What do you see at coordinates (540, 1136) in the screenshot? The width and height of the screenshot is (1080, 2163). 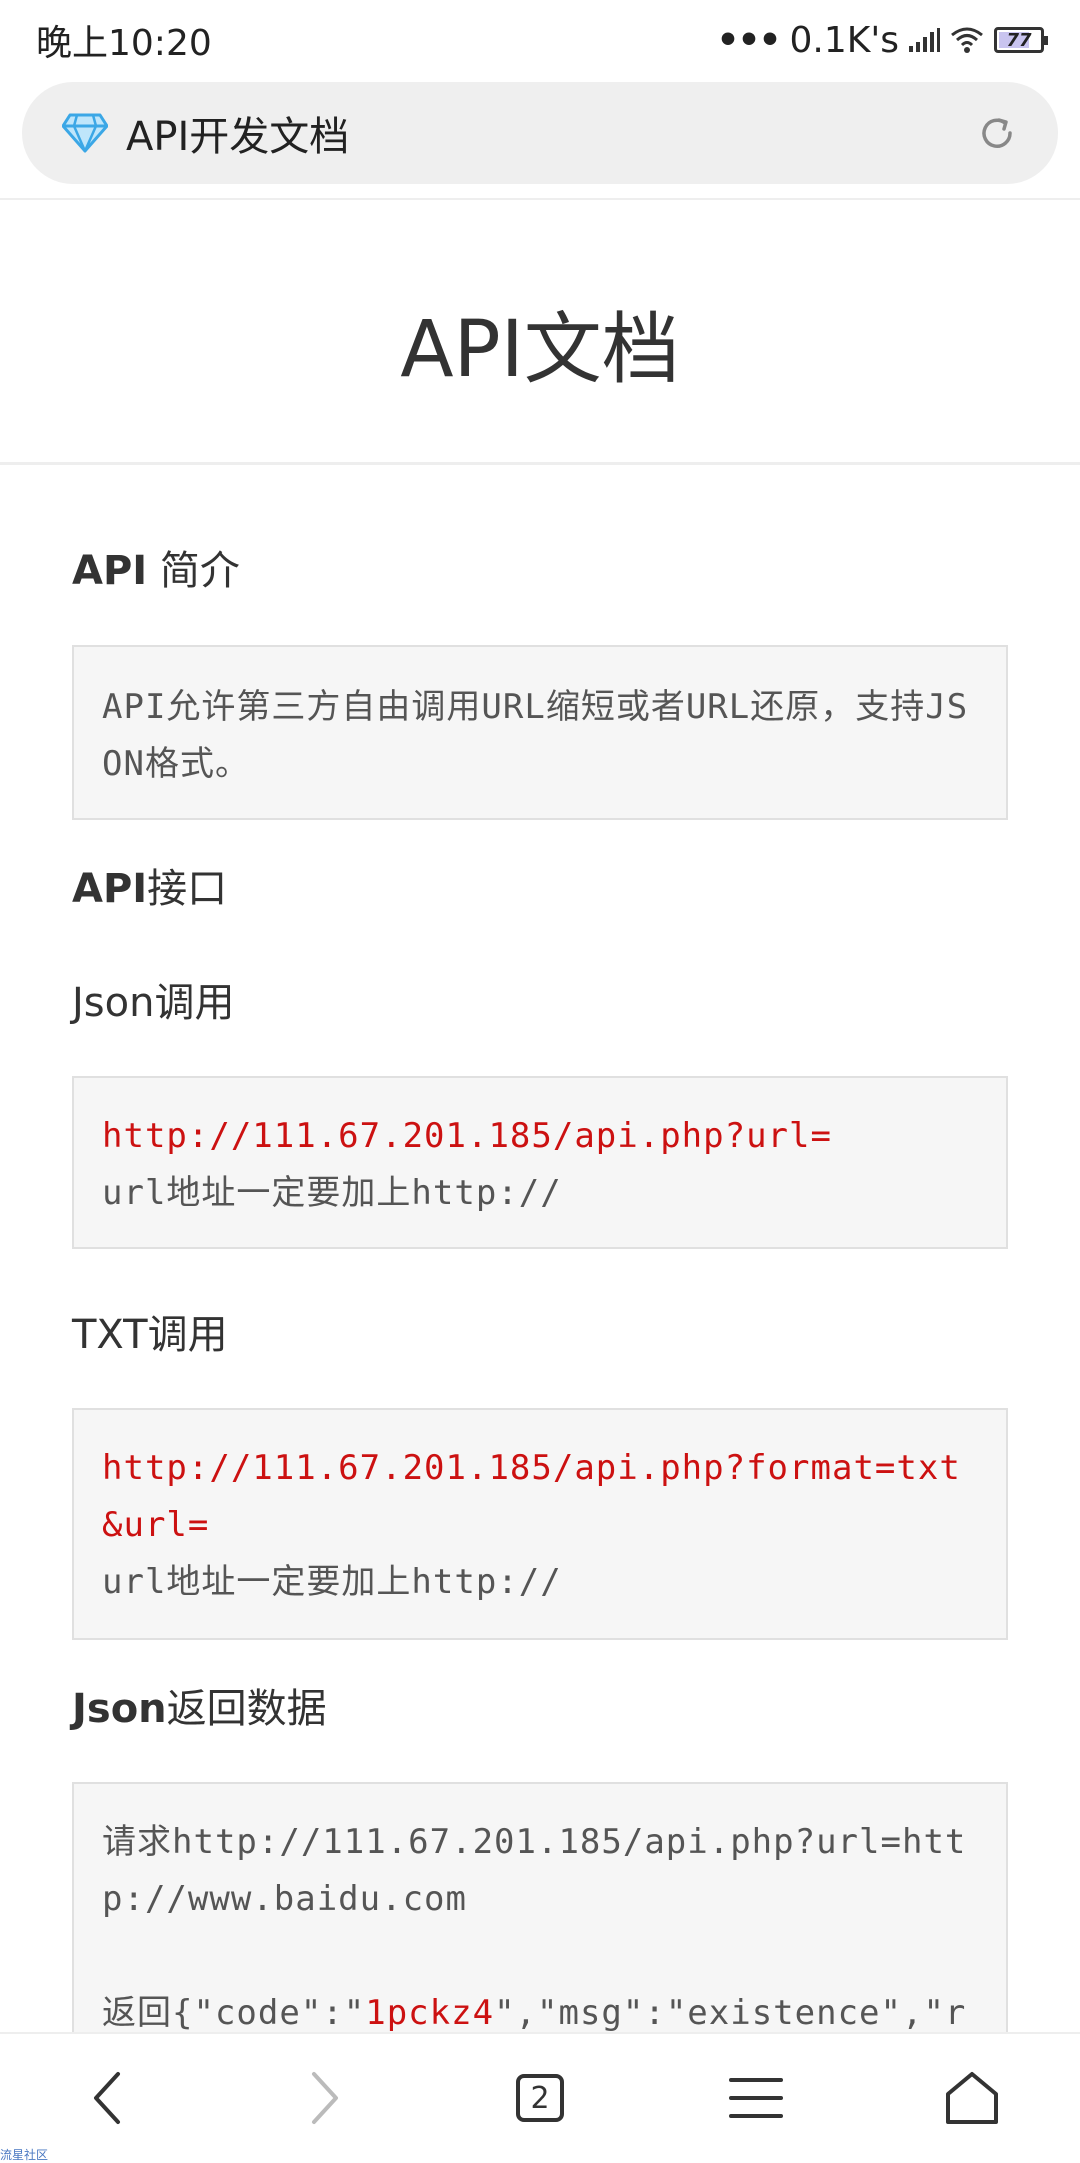 I see `json-call-url: http://111.67.201.185/api.php?url=` at bounding box center [540, 1136].